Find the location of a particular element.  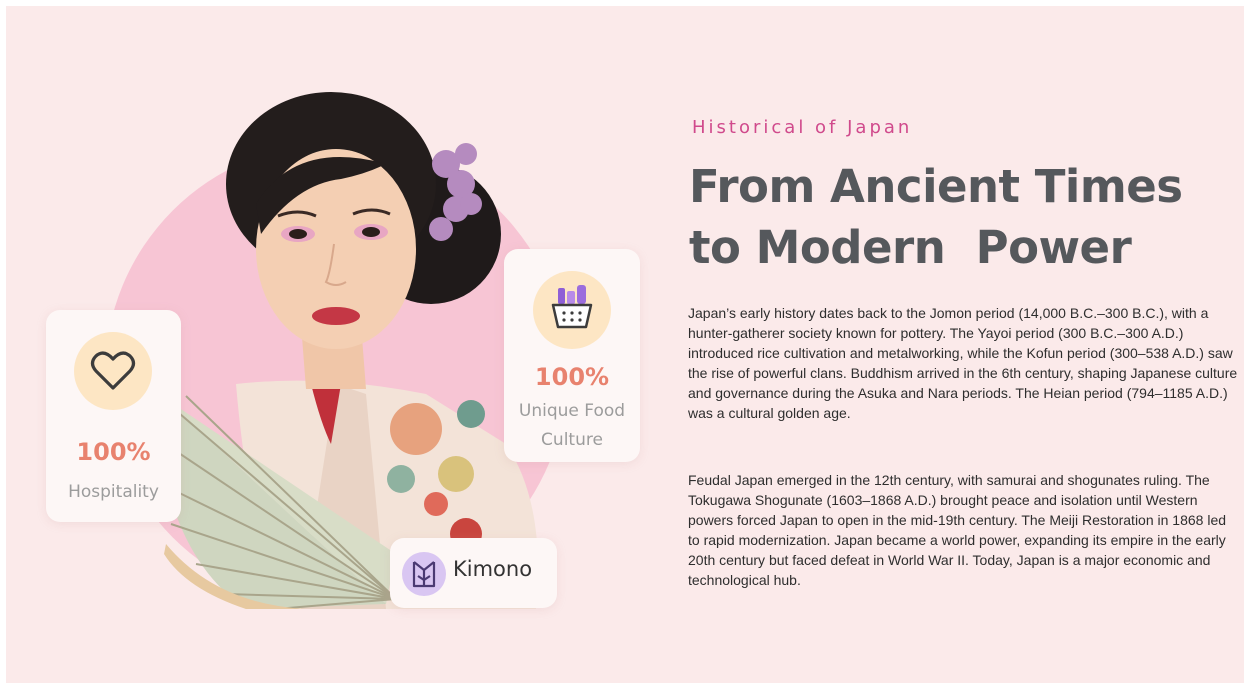

food-culture-card: 100% Unique Food Culture is located at coordinates (572, 355).